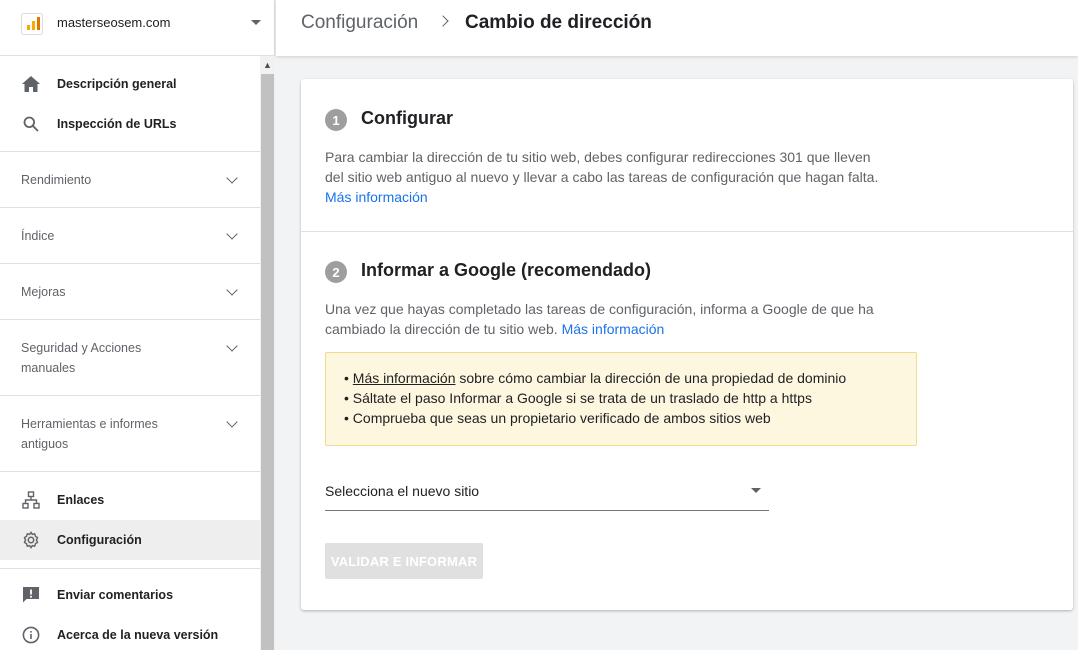 The width and height of the screenshot is (1078, 650). What do you see at coordinates (117, 124) in the screenshot?
I see `sidebar-item-label: Inspección de URLs` at bounding box center [117, 124].